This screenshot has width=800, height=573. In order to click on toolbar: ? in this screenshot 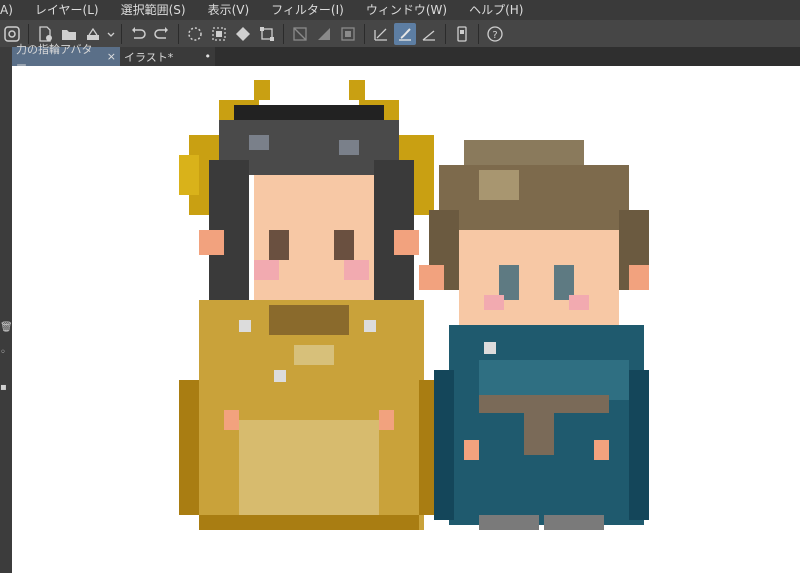, I will do `click(400, 33)`.